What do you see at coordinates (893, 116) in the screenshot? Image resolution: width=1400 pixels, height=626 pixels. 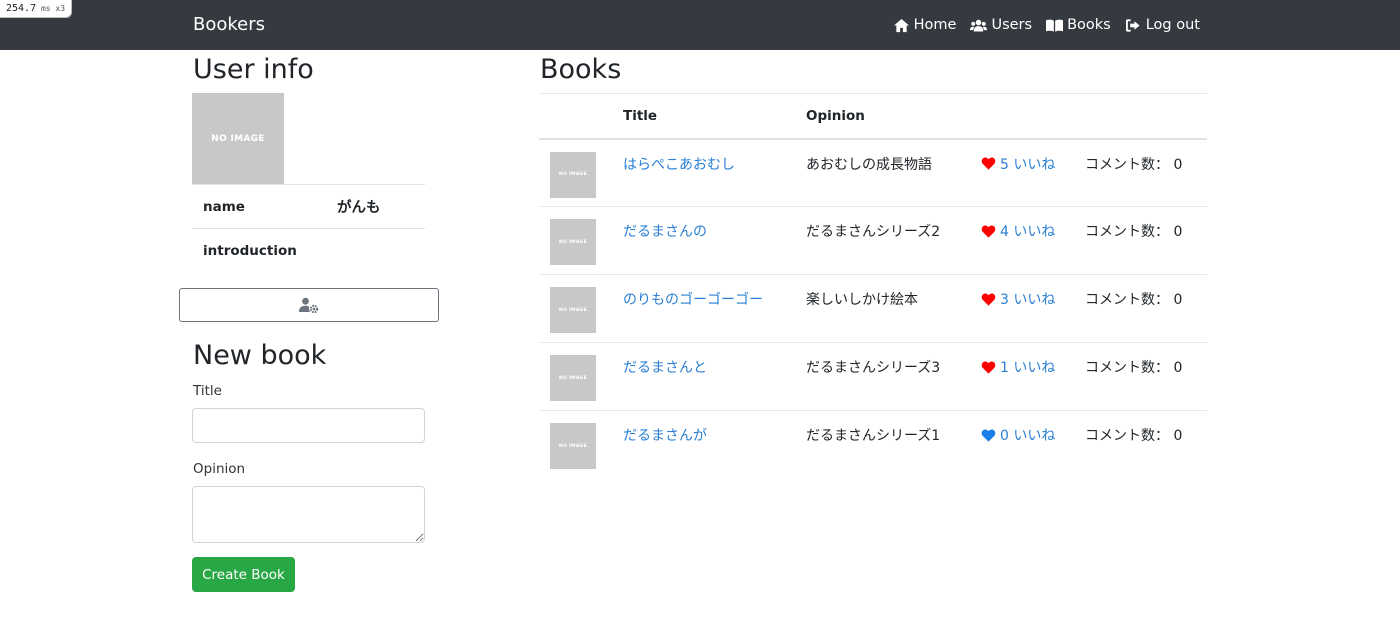 I see `column-header-opinion: Opinion` at bounding box center [893, 116].